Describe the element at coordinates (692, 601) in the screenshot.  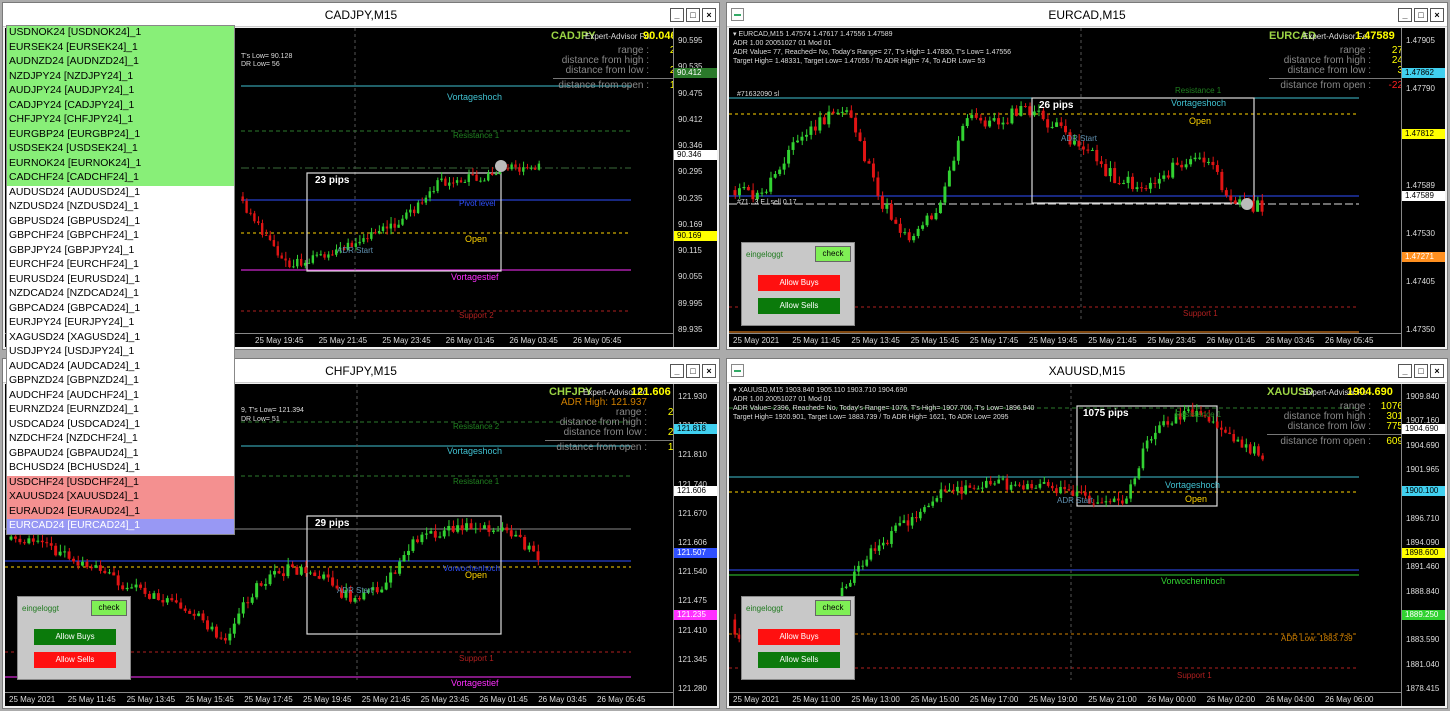
I see `price-tick-label: 121.475` at that location.